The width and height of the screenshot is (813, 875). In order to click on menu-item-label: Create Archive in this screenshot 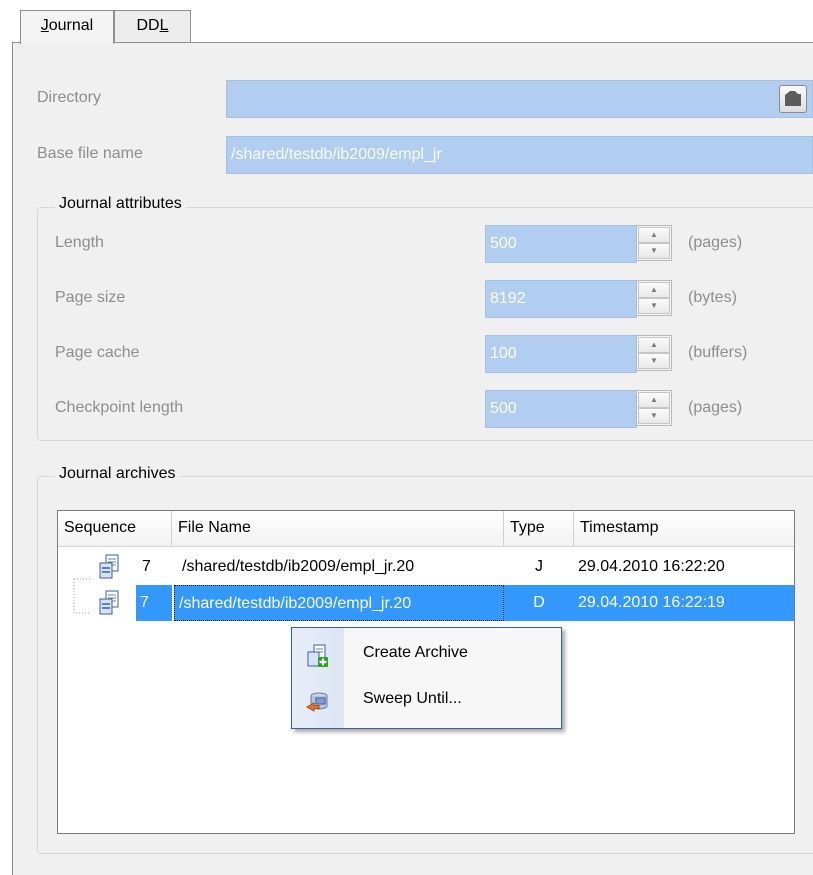, I will do `click(415, 652)`.